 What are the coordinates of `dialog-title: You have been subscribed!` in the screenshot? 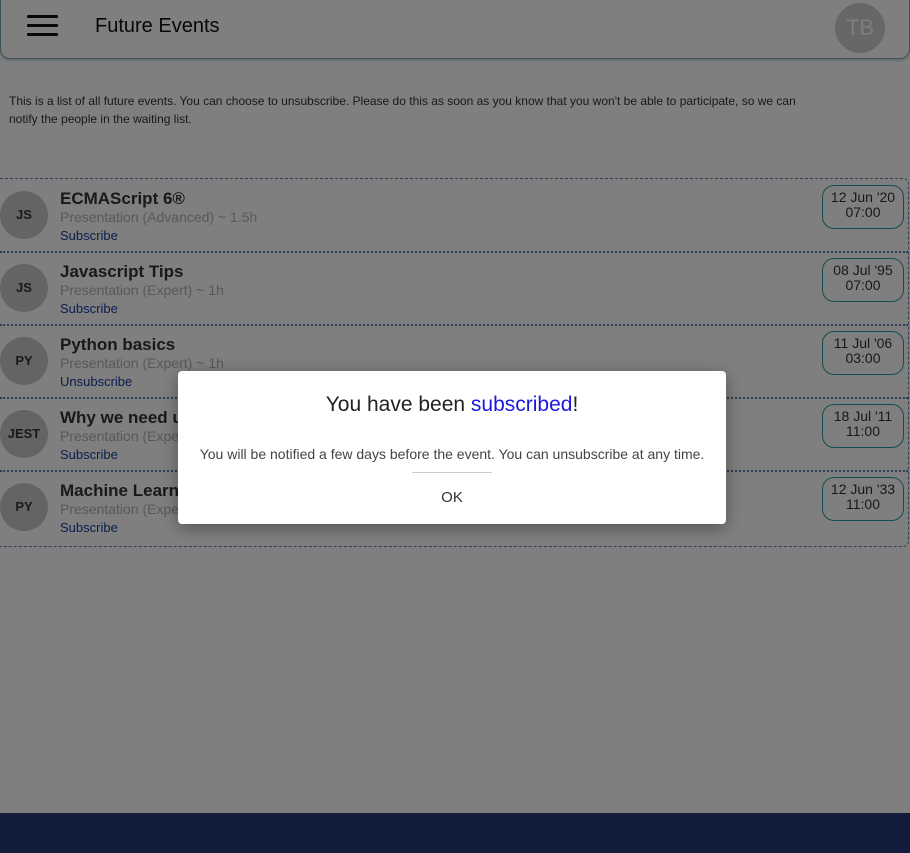 It's located at (452, 405).